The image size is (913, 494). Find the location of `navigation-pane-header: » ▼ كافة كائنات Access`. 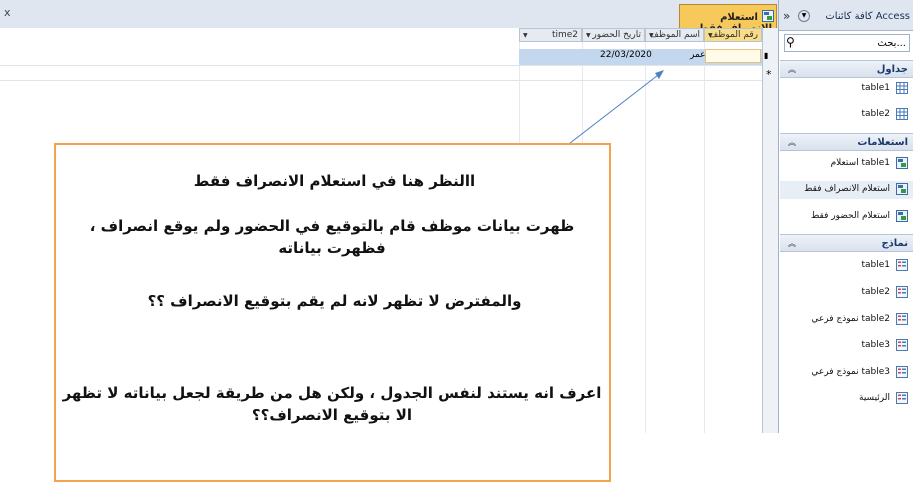

navigation-pane-header: » ▼ كافة كائنات Access is located at coordinates (846, 15).